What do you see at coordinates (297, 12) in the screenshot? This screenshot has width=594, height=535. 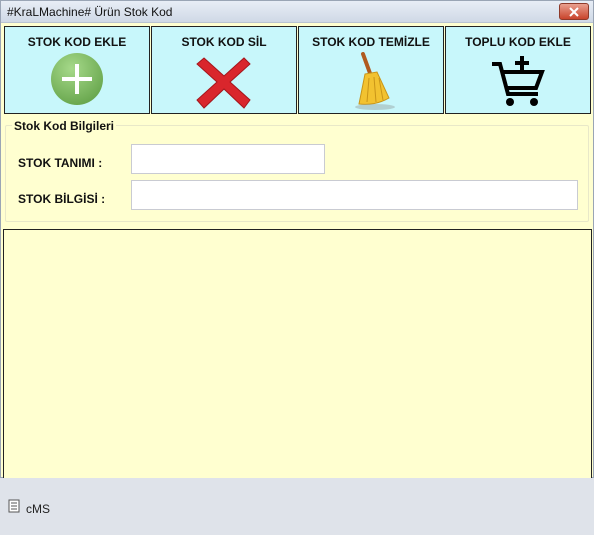 I see `title-bar: #KraLMachine# Ürün Stok Kod` at bounding box center [297, 12].